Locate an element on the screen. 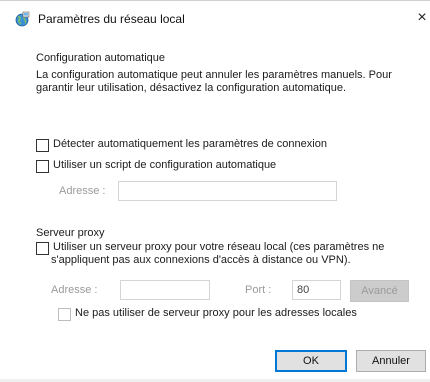 This screenshot has width=430, height=382. window-title: Paramètres du réseau local is located at coordinates (111, 19).